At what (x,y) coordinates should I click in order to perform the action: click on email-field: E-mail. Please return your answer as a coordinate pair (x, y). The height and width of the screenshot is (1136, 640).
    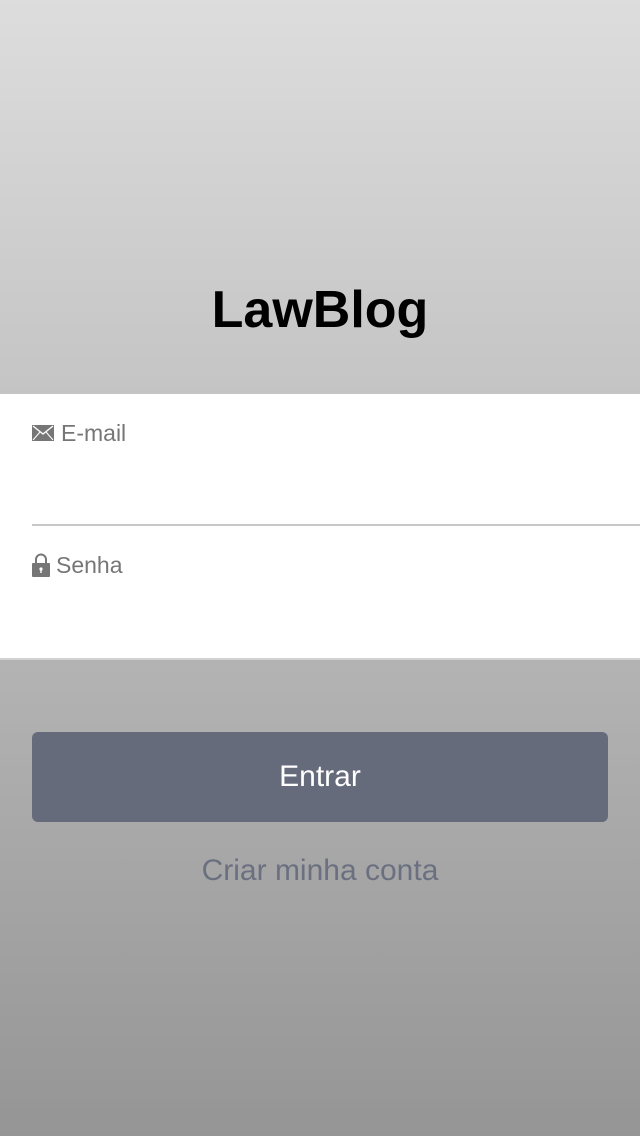
    Looking at the image, I should click on (336, 460).